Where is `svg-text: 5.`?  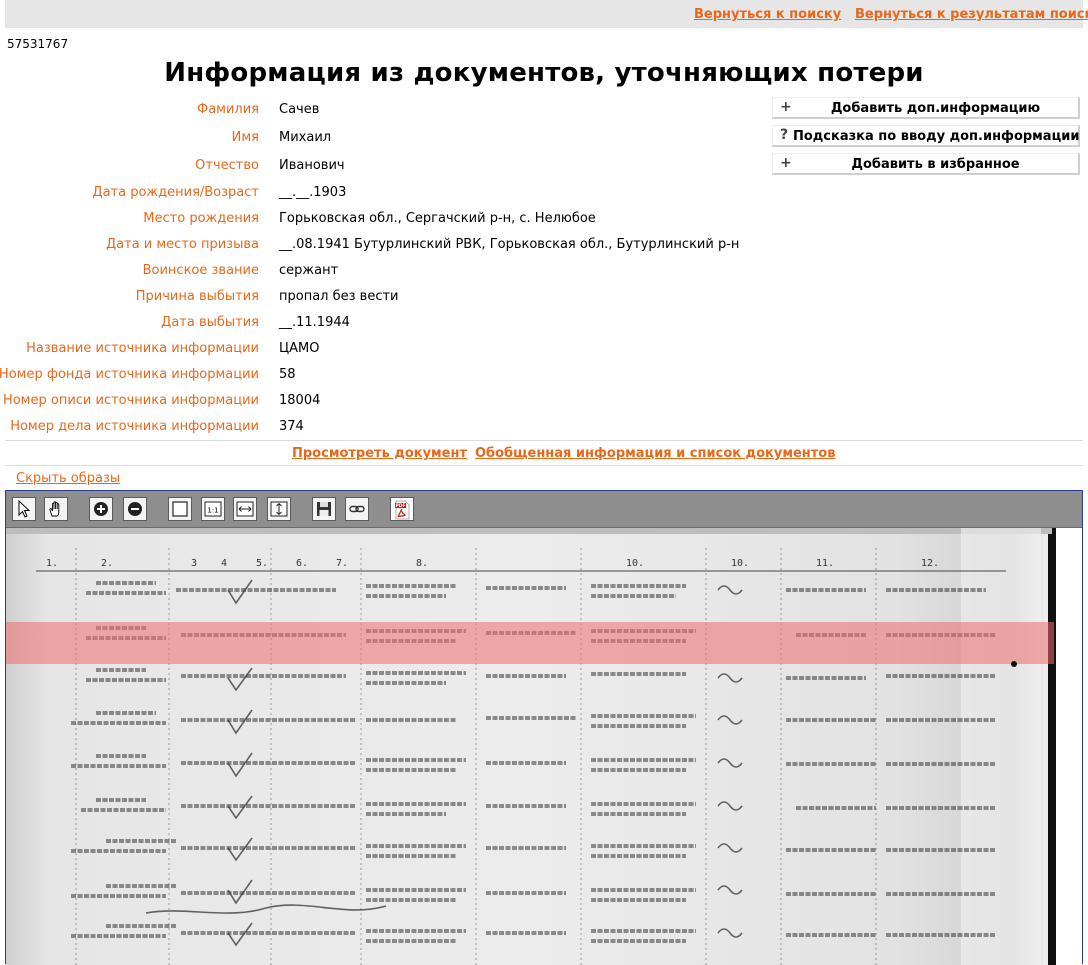
svg-text: 5. is located at coordinates (262, 563).